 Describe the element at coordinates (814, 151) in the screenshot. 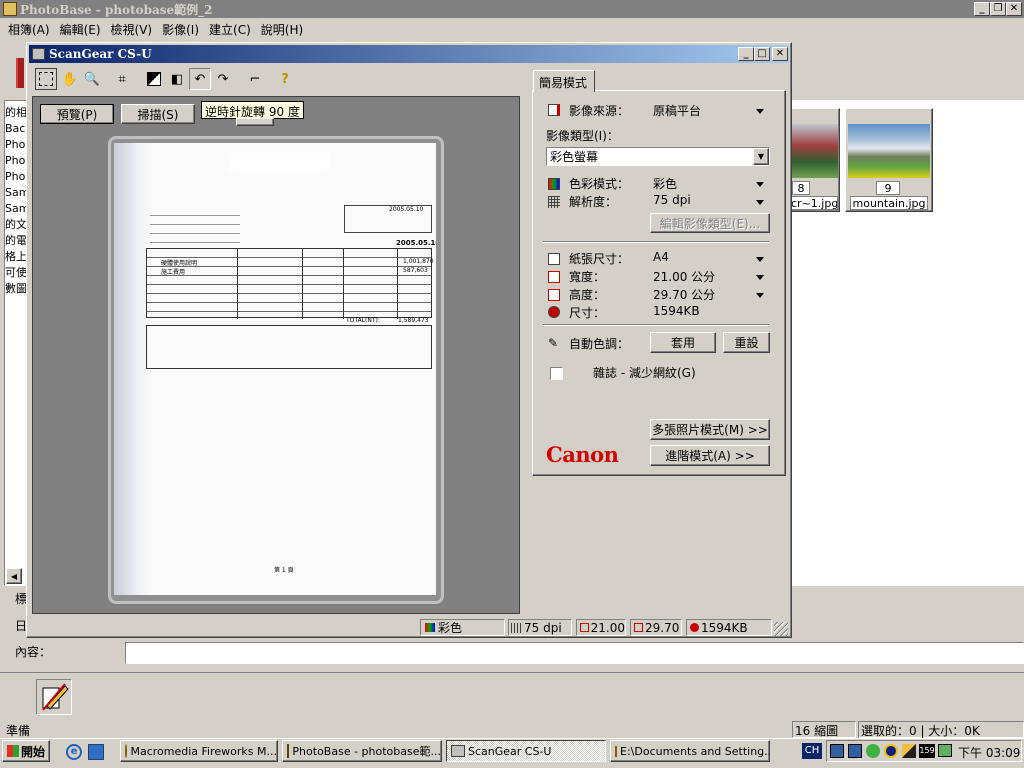

I see `thumbnail-image-cyclists` at that location.